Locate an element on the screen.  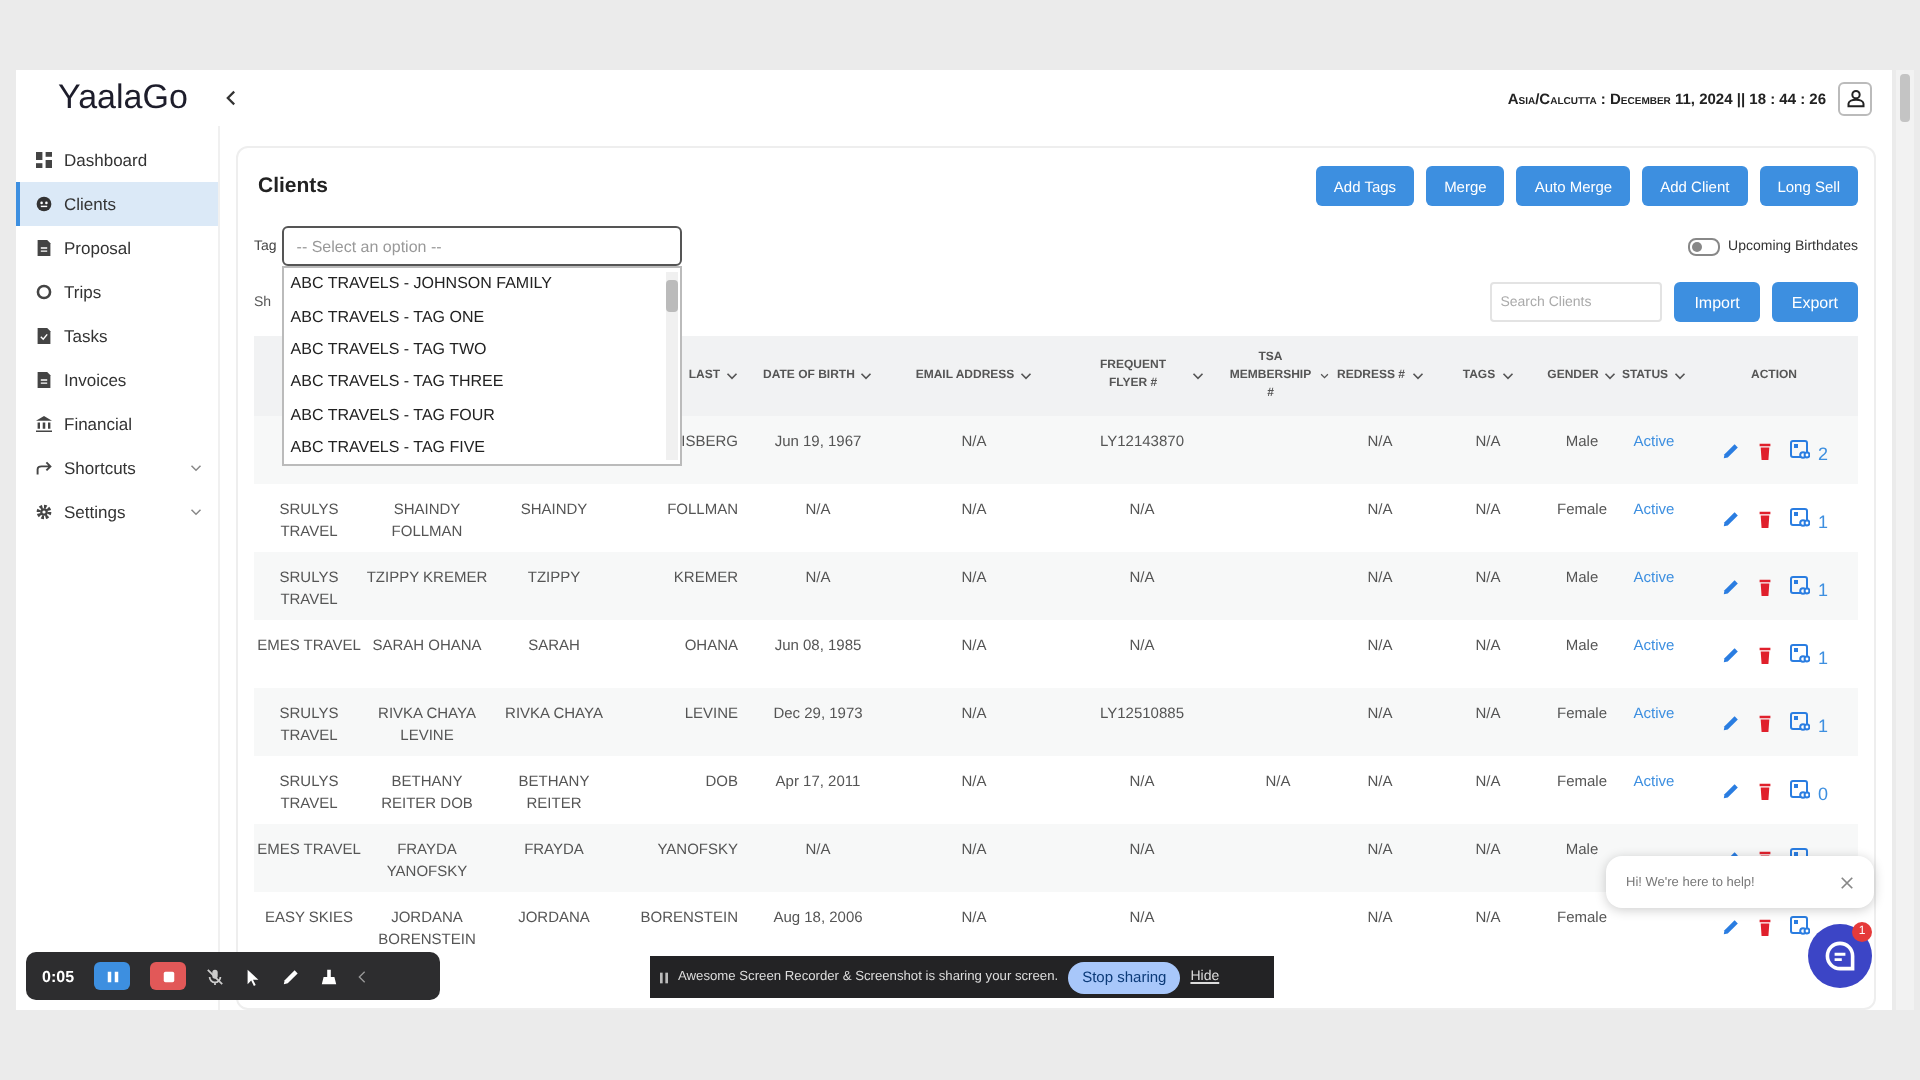
pen-icon is located at coordinates (291, 976).